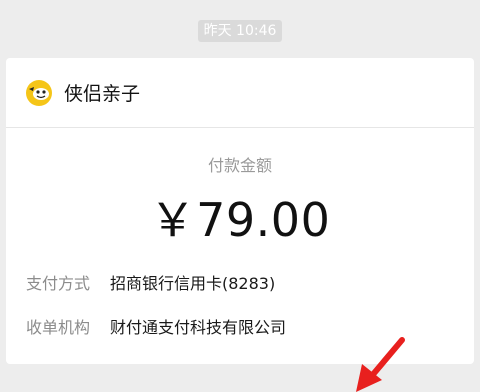  Describe the element at coordinates (380, 364) in the screenshot. I see `red-arrow-icon` at that location.